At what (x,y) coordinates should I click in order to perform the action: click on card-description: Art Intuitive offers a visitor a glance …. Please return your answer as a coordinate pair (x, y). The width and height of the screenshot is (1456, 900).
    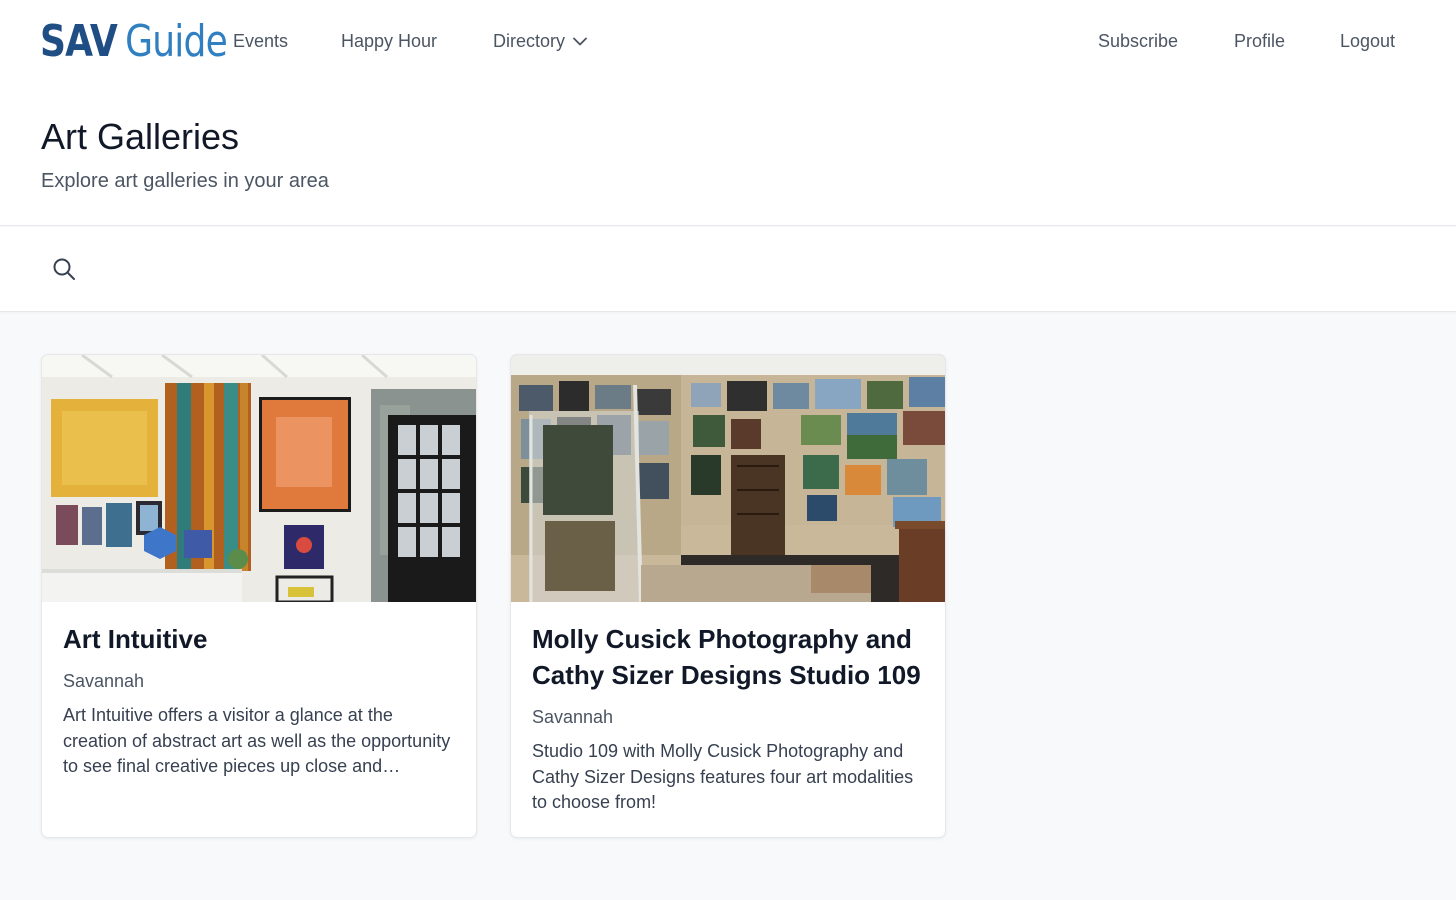
    Looking at the image, I should click on (257, 740).